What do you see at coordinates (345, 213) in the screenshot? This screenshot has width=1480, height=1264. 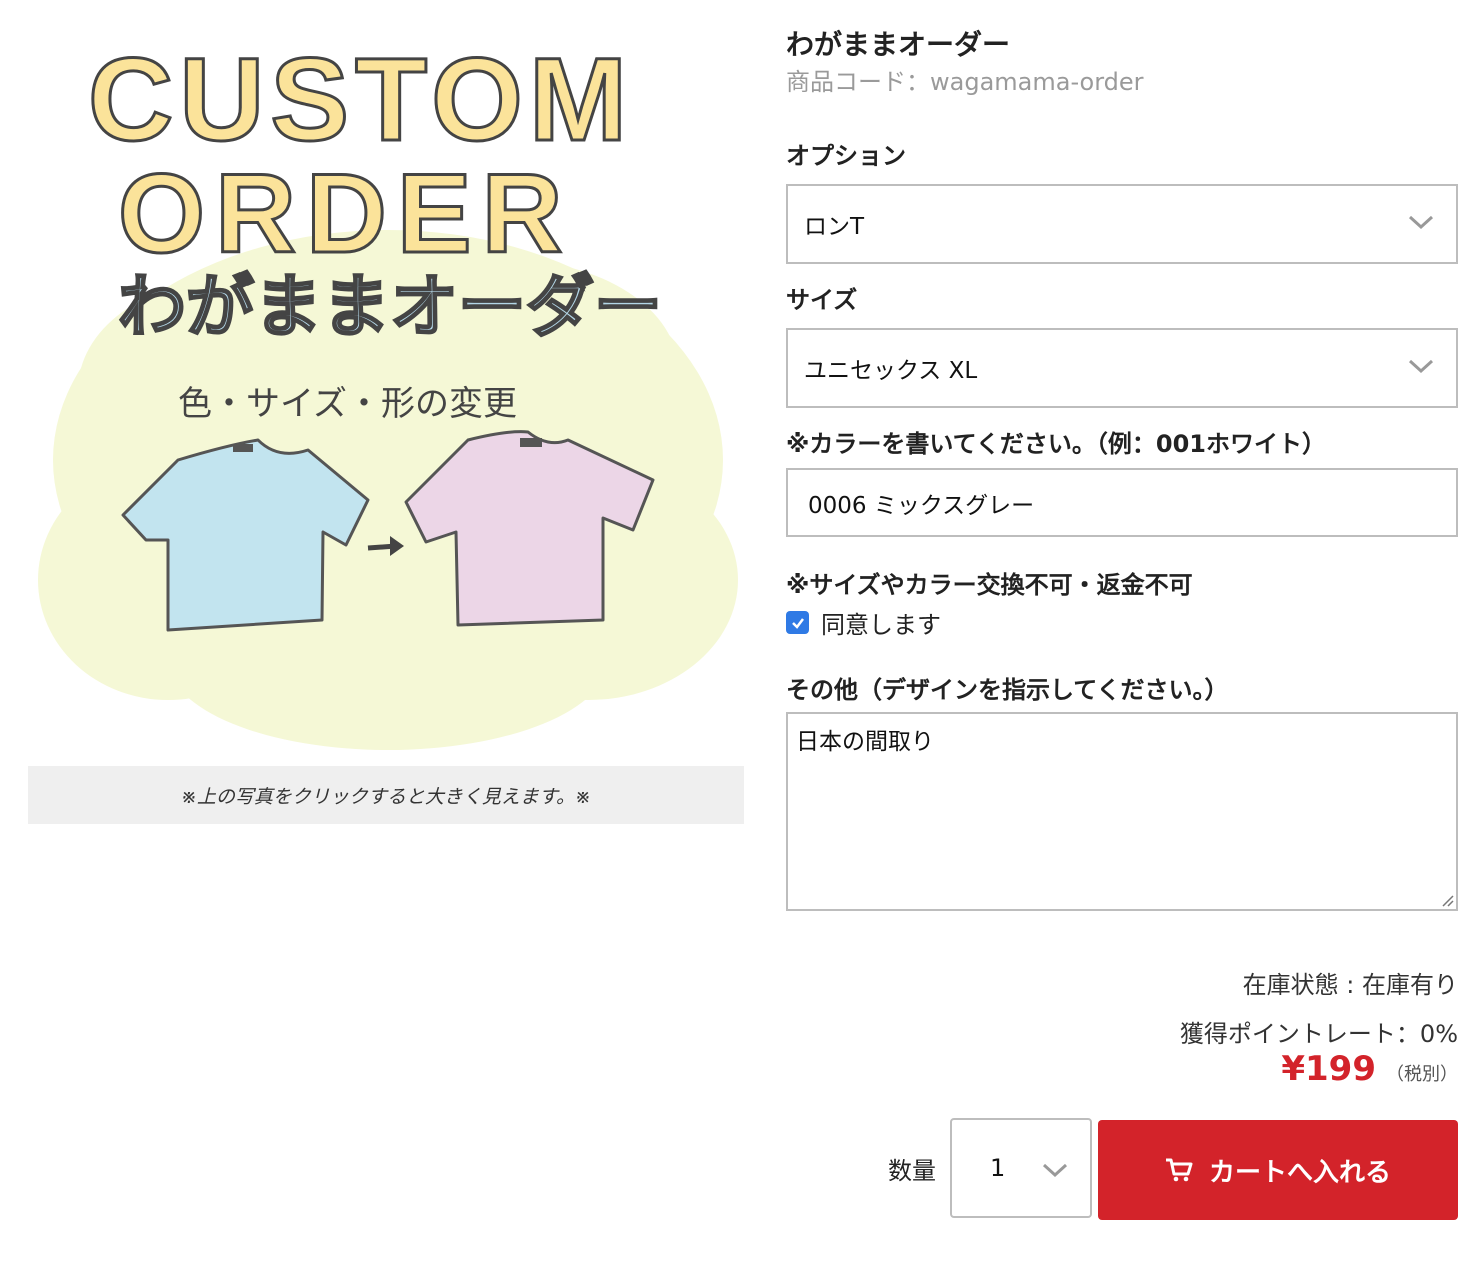 I see `image-title-order: ORDER` at bounding box center [345, 213].